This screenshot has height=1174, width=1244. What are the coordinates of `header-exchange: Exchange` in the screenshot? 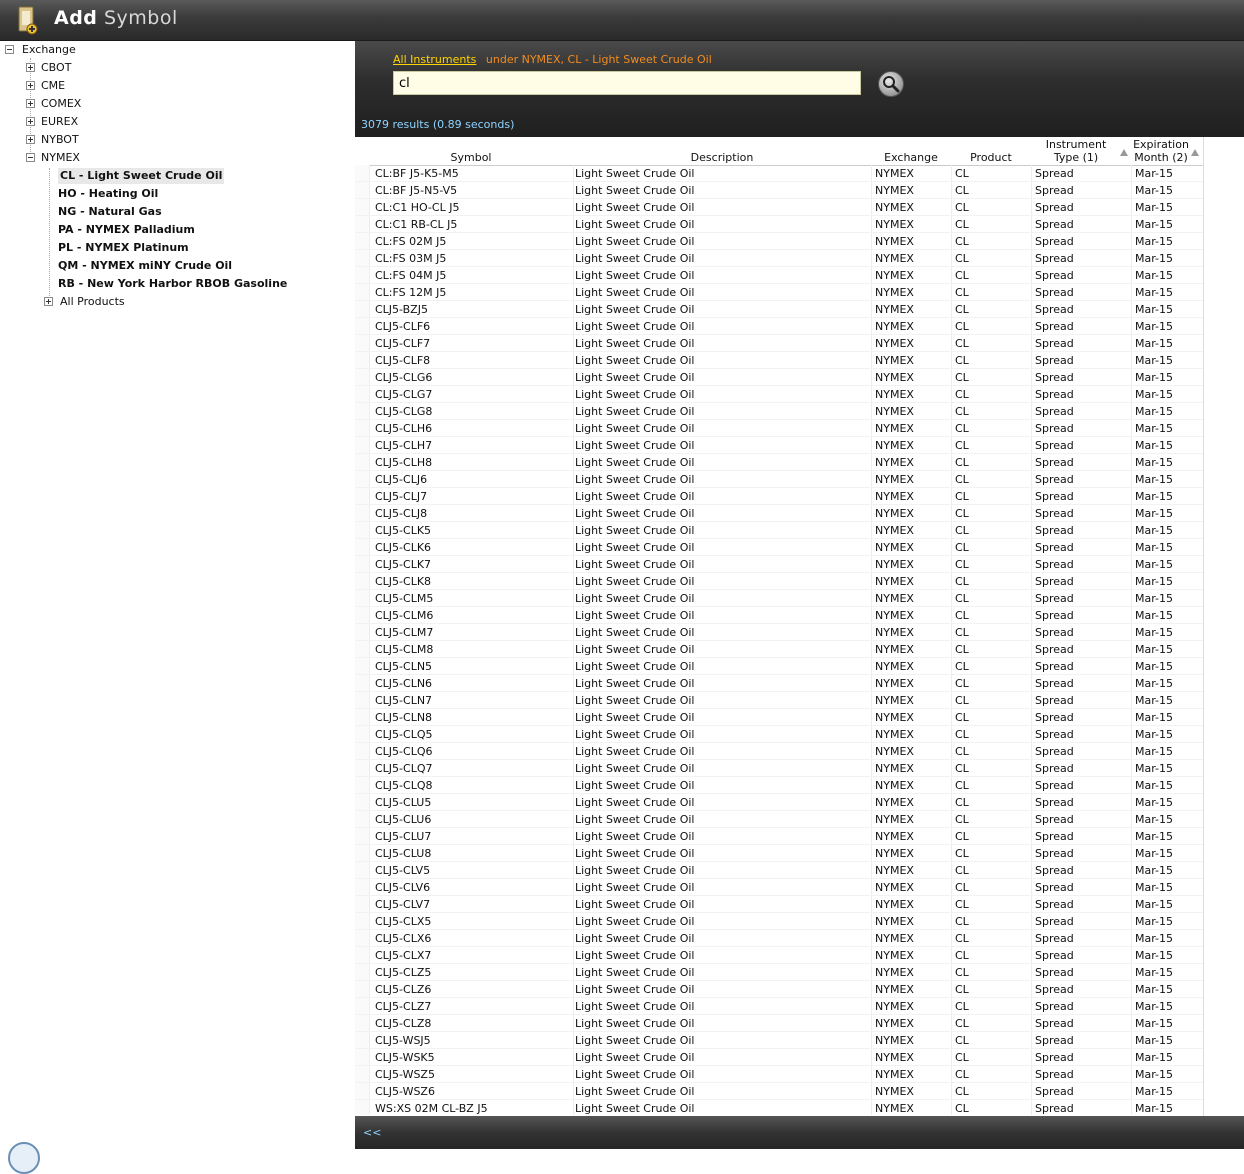 It's located at (911, 157).